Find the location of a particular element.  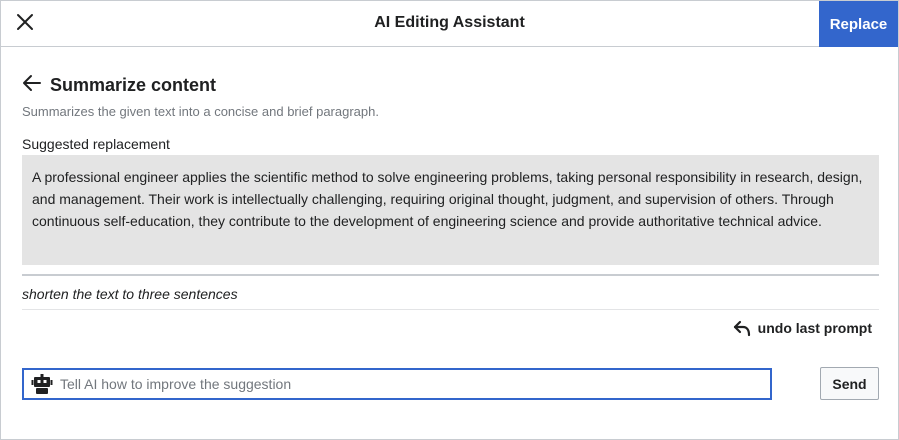

arrow-left-icon is located at coordinates (32, 85).